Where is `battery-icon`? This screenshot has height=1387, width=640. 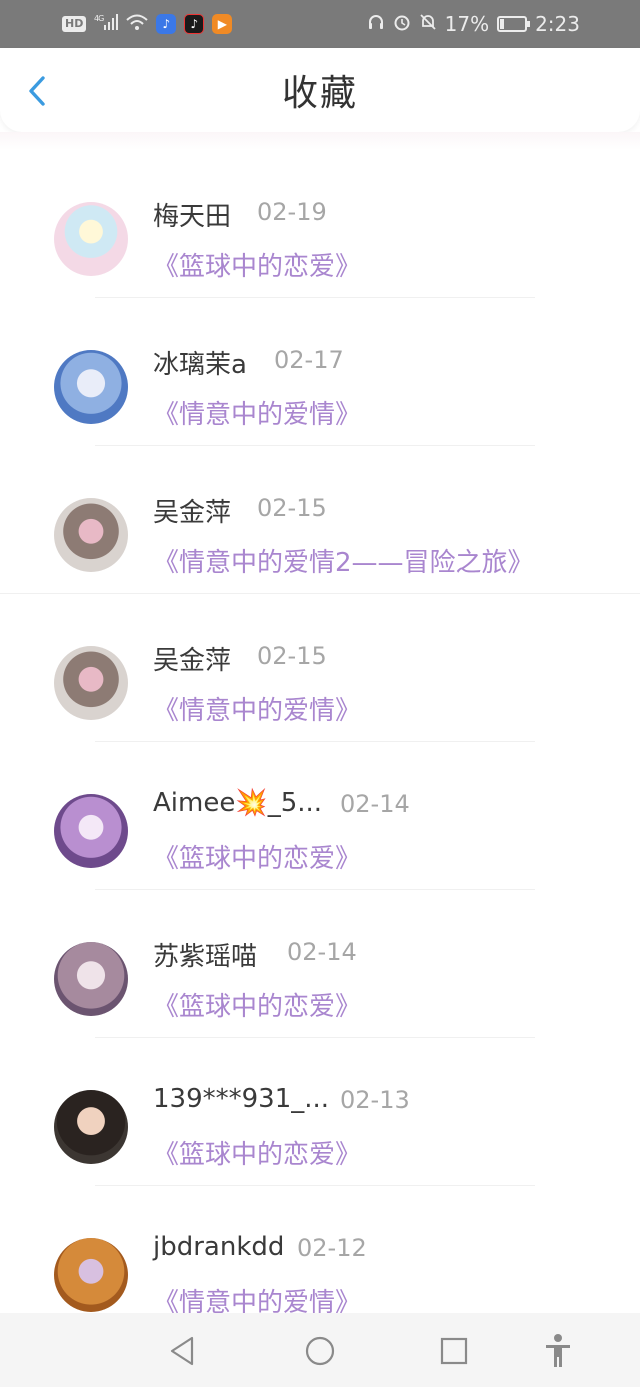 battery-icon is located at coordinates (514, 24).